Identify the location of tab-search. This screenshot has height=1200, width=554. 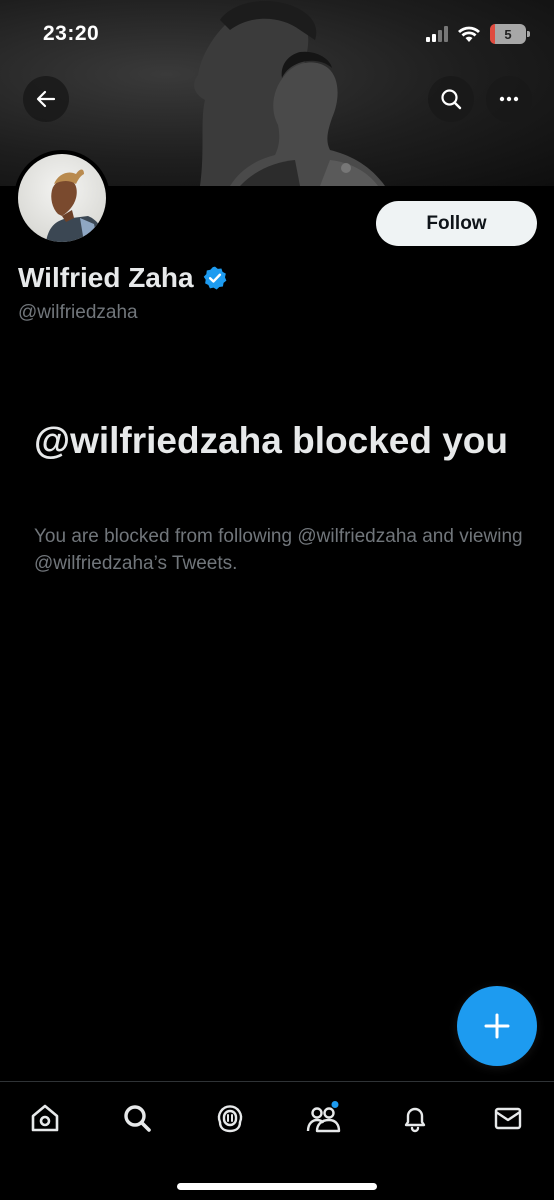
(137, 1118).